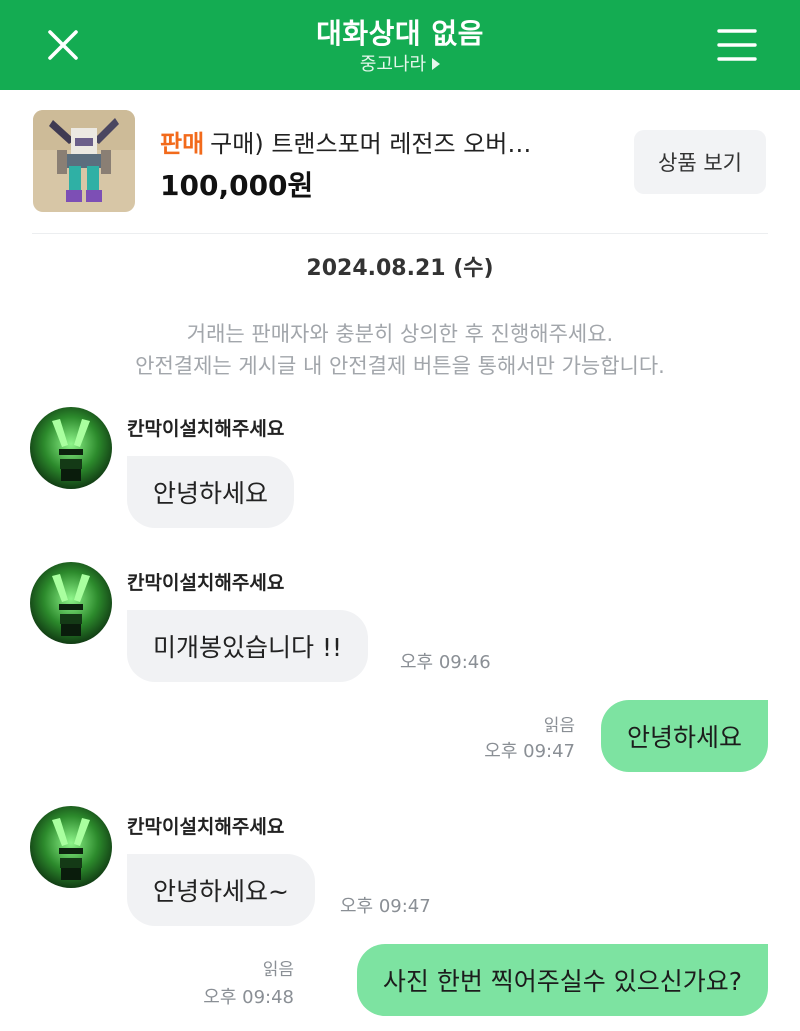 This screenshot has height=1031, width=800. I want to click on menu-button, so click(737, 45).